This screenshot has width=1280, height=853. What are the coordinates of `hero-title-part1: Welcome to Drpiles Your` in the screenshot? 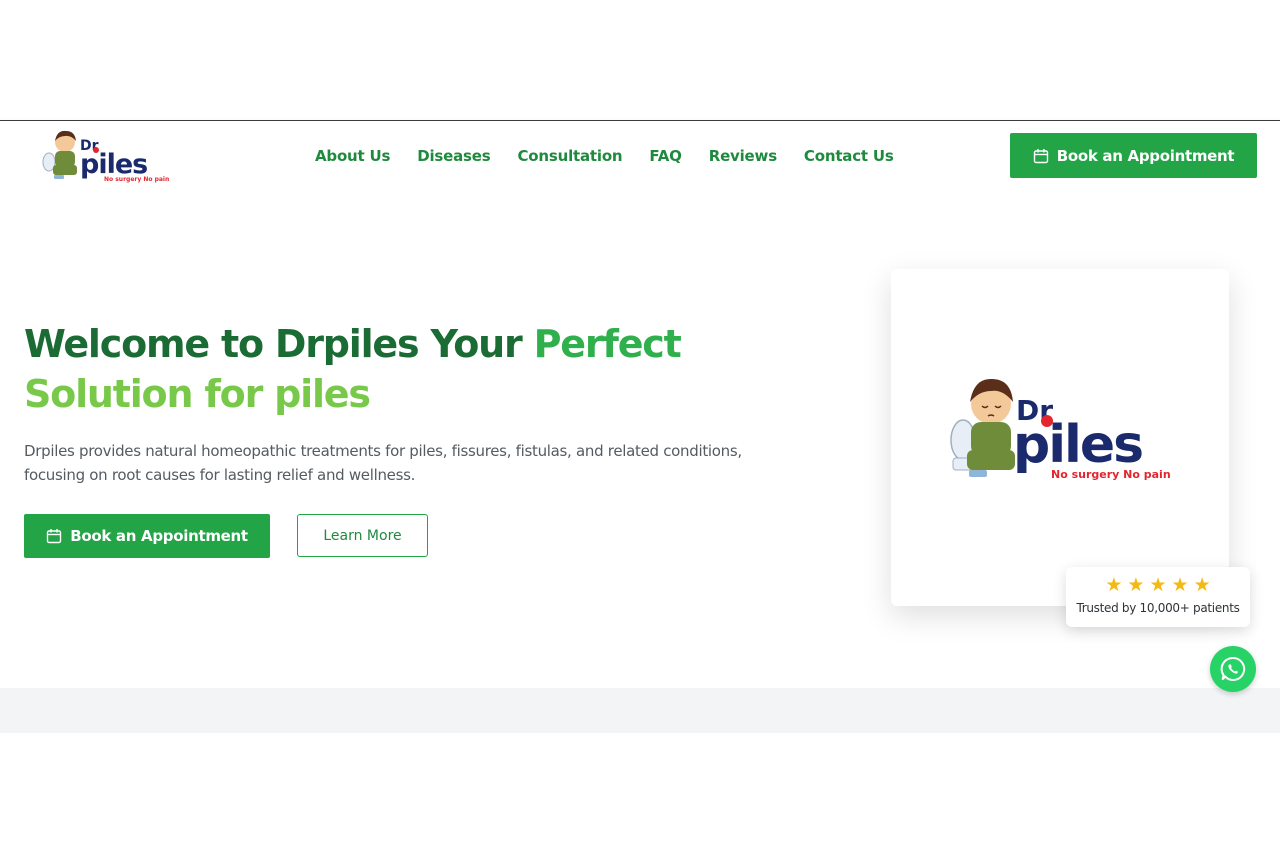 It's located at (279, 344).